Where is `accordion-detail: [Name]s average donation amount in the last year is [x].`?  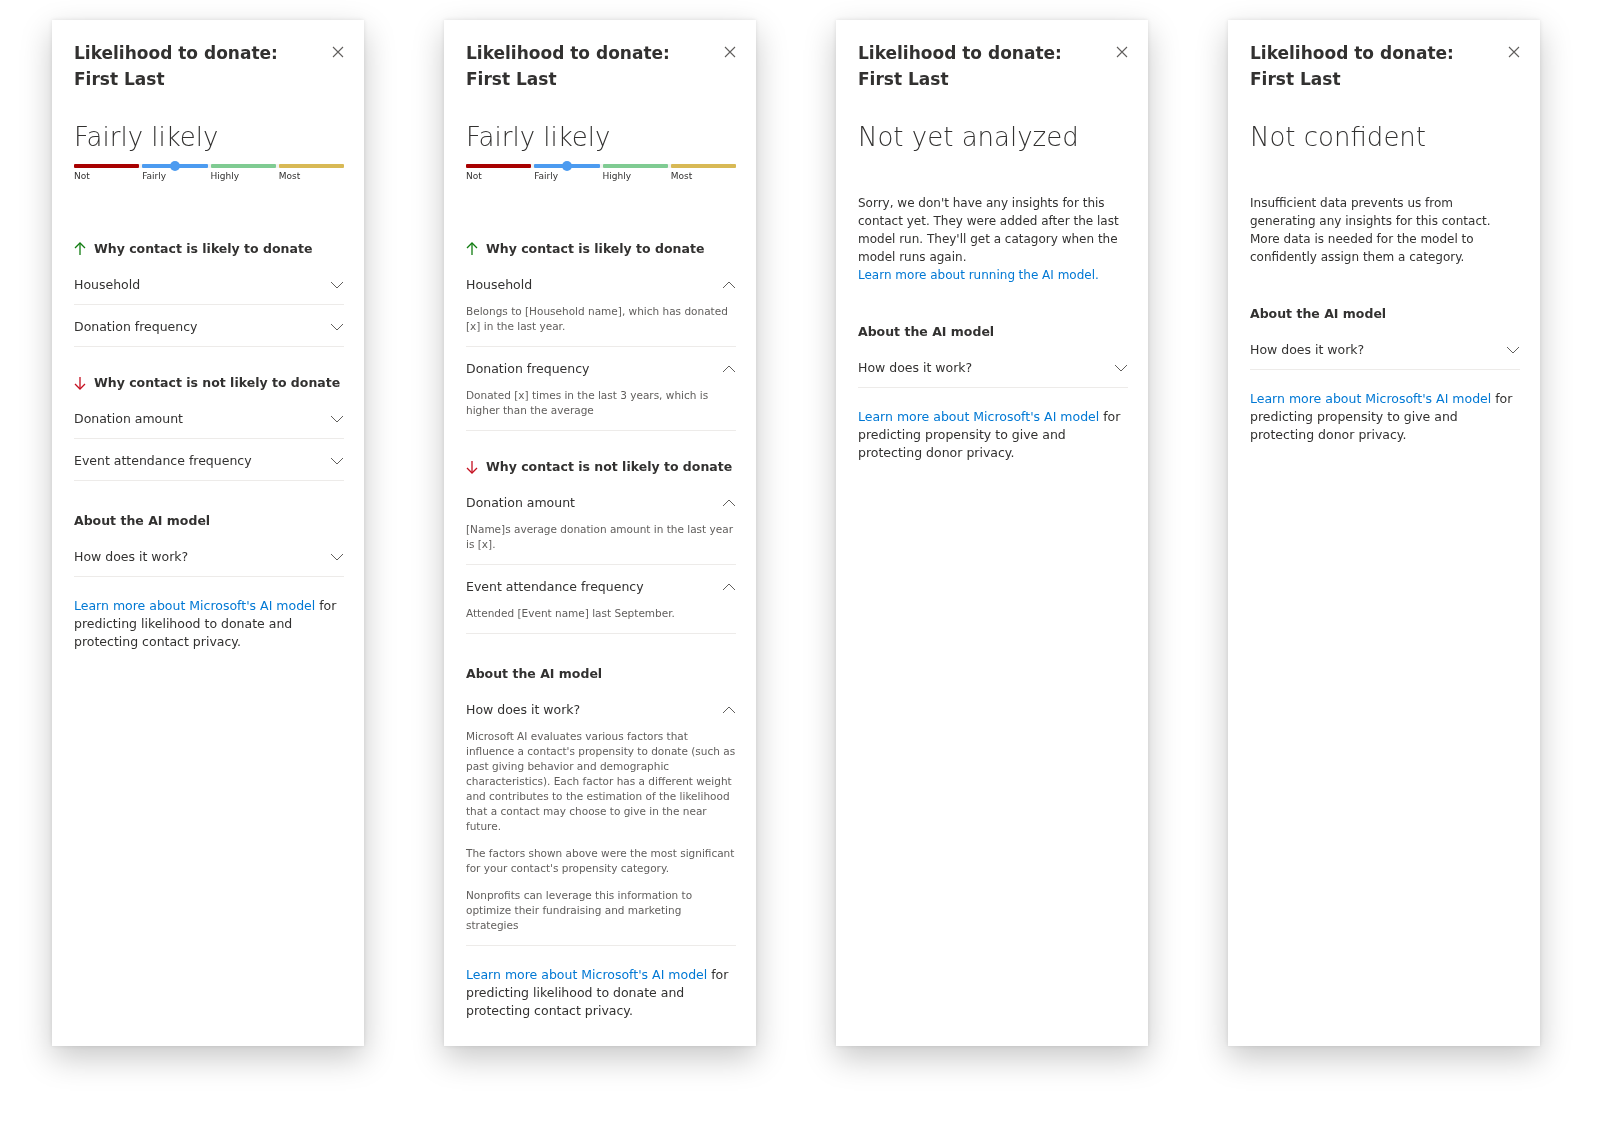
accordion-detail: [Name]s average donation amount in the last year is [x]. is located at coordinates (600, 537).